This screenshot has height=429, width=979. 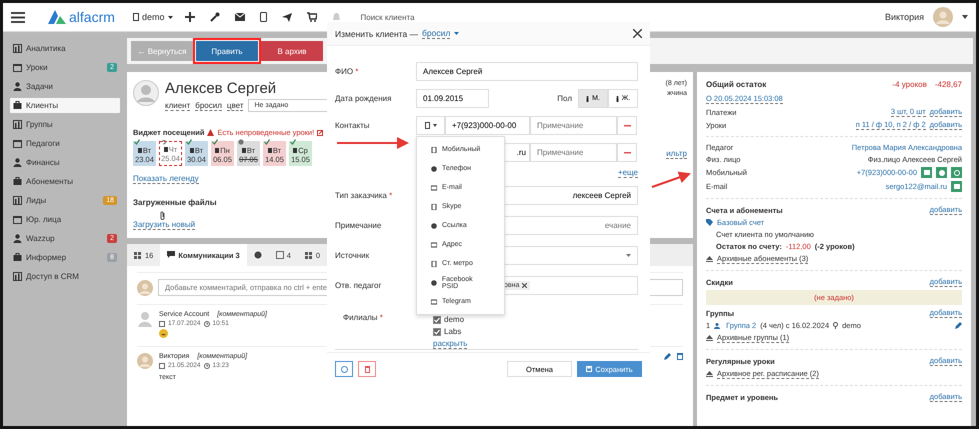 What do you see at coordinates (347, 71) in the screenshot?
I see `field-label: ФИО *` at bounding box center [347, 71].